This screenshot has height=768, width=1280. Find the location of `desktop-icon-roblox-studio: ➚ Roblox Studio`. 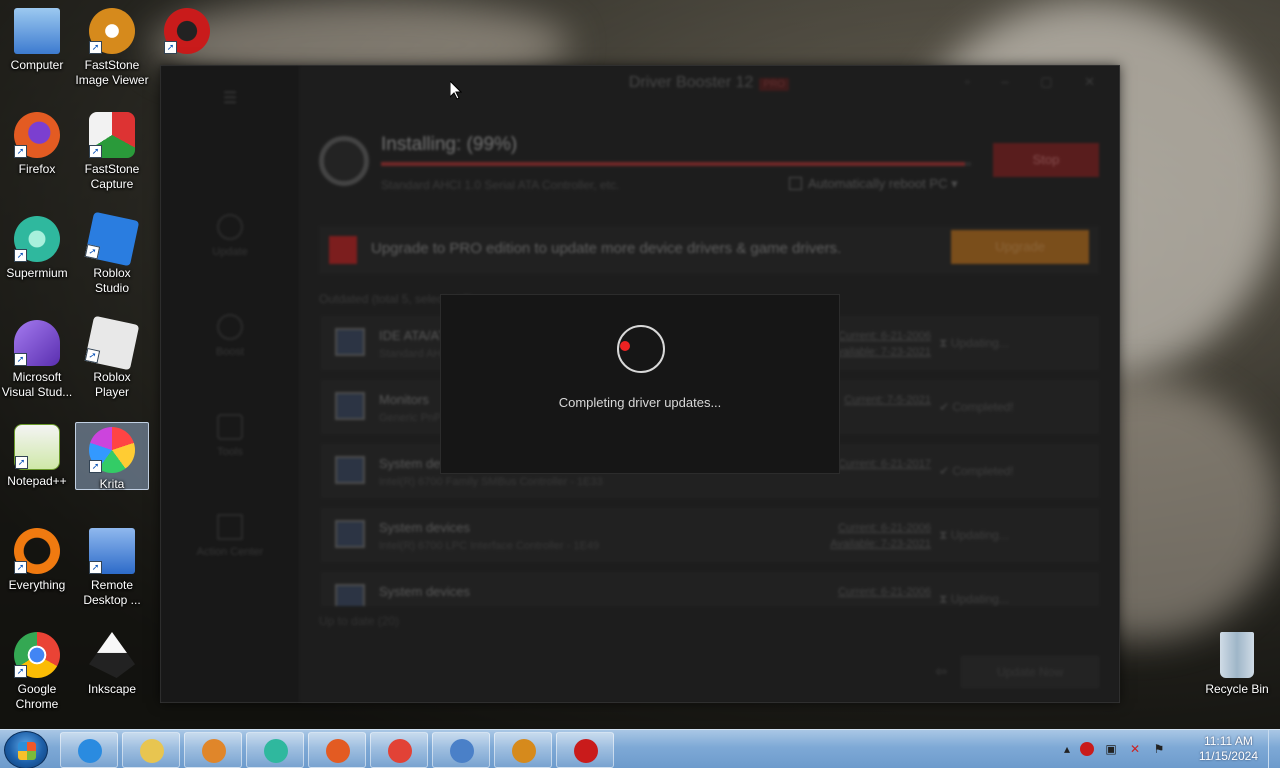

desktop-icon-roblox-studio: ➚ Roblox Studio is located at coordinates (112, 253).